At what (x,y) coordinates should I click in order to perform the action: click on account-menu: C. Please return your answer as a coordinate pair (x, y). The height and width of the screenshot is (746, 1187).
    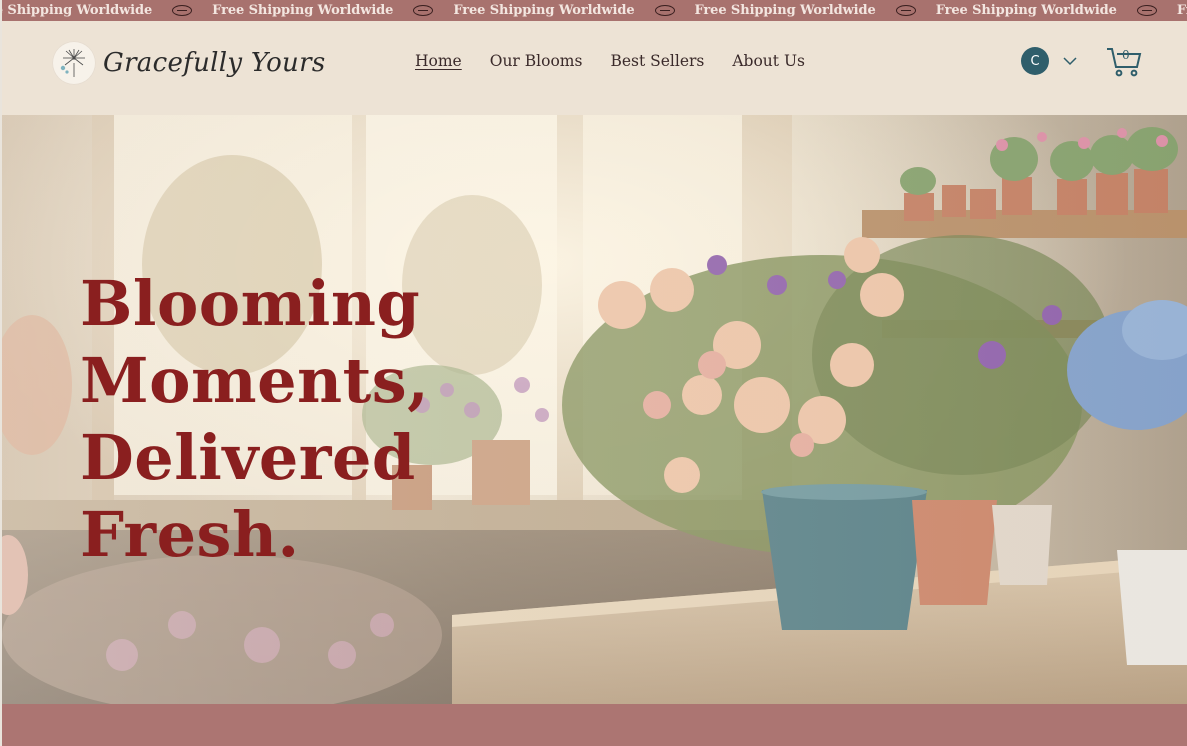
    Looking at the image, I should click on (1049, 61).